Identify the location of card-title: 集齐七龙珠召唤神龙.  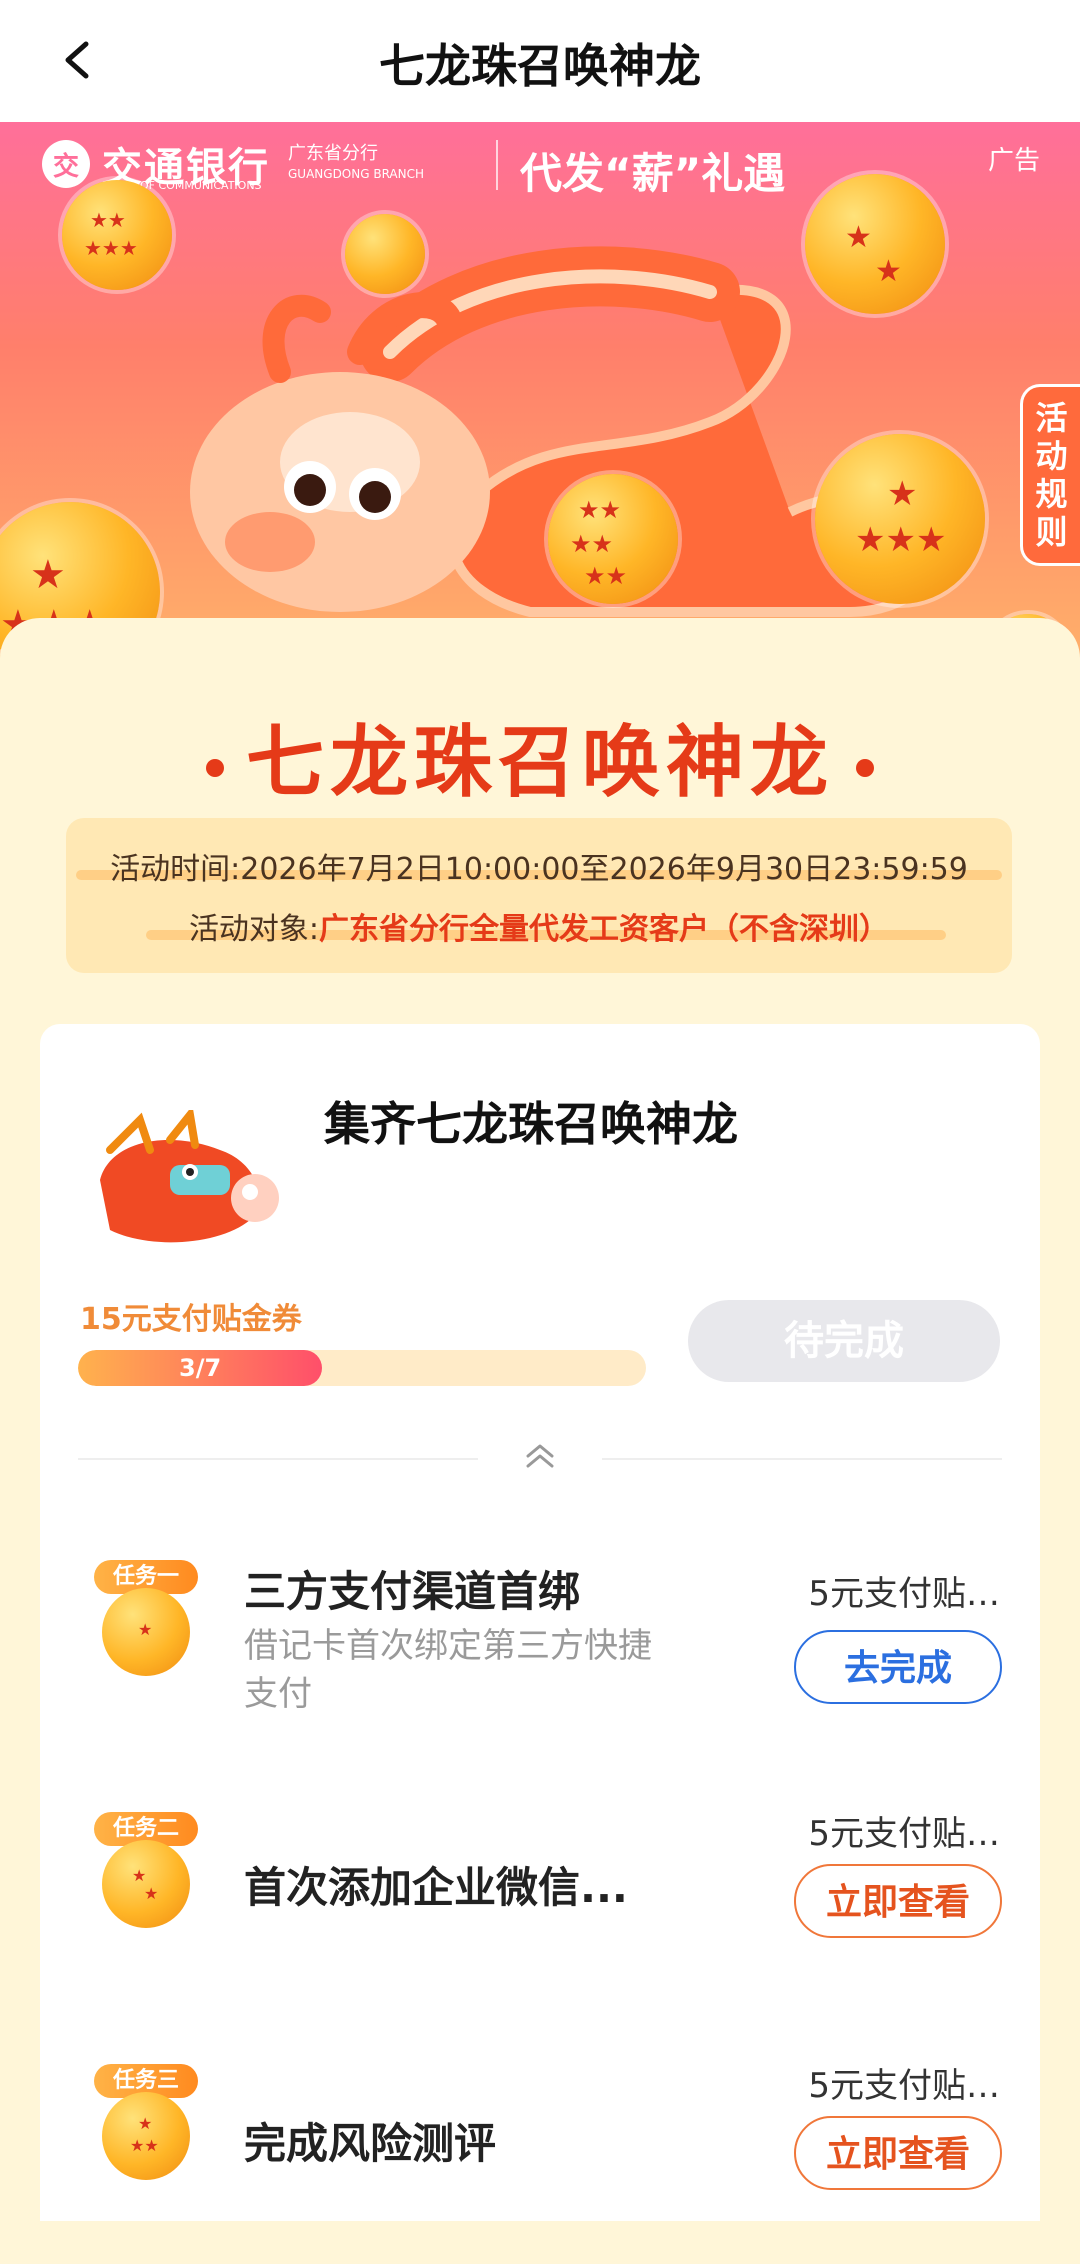
(531, 1124).